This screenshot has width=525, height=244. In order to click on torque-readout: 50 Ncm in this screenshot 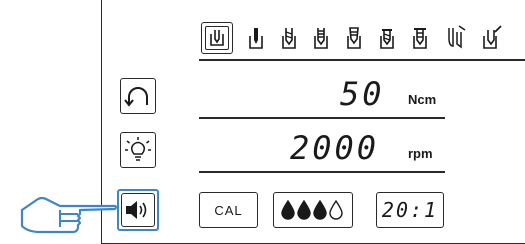, I will do `click(395, 94)`.